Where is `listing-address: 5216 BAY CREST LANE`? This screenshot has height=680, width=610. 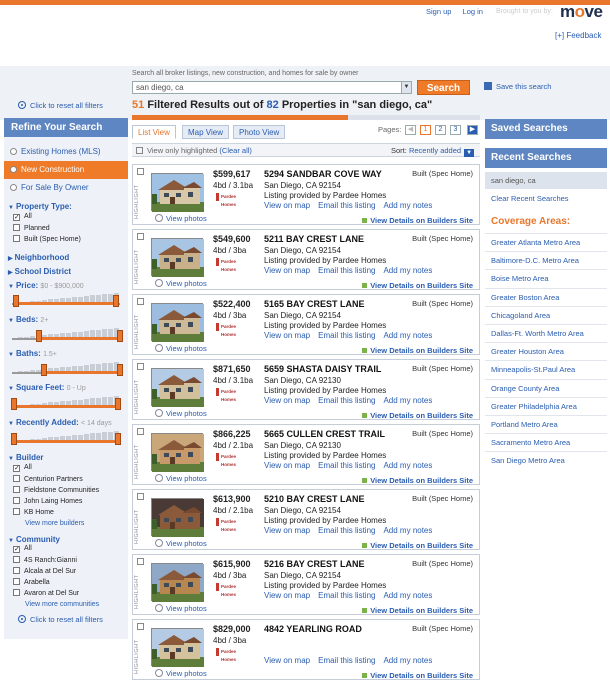 listing-address: 5216 BAY CREST LANE is located at coordinates (314, 564).